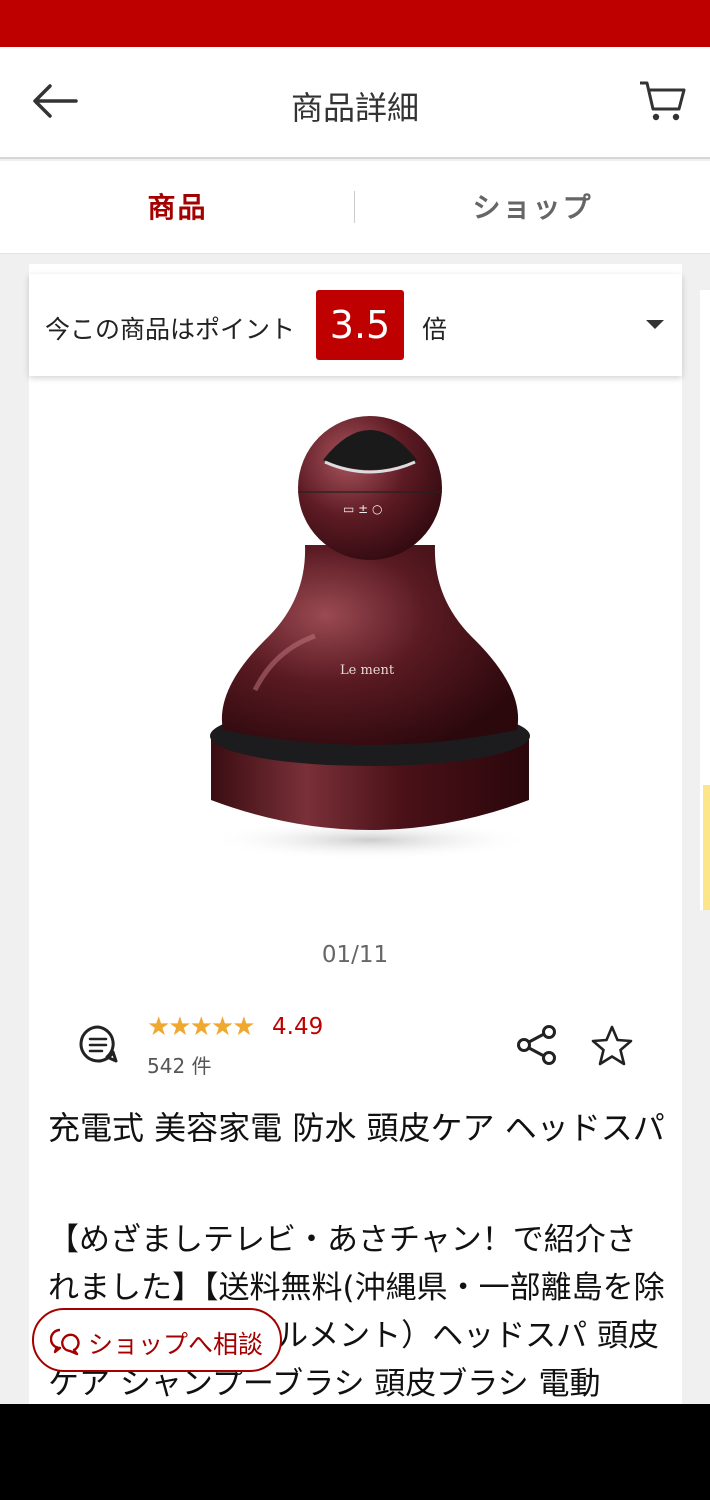 The image size is (710, 1500). I want to click on tab-shop: ショップ, so click(532, 207).